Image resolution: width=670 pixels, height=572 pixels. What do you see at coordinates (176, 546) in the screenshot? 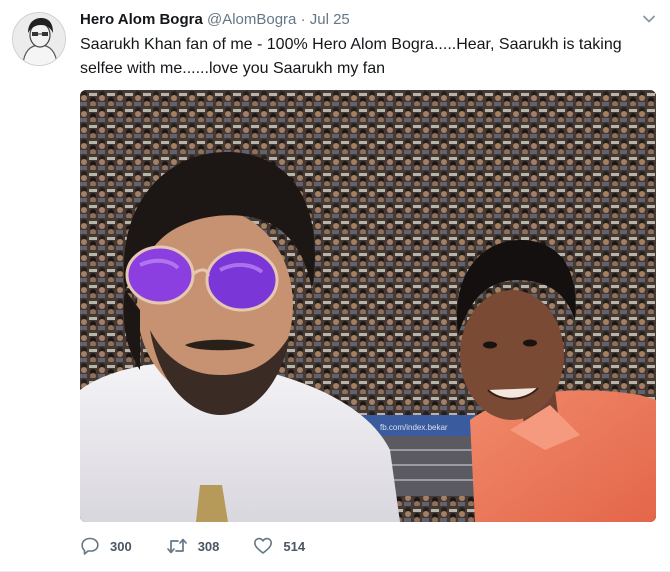
I see `retweet-icon` at bounding box center [176, 546].